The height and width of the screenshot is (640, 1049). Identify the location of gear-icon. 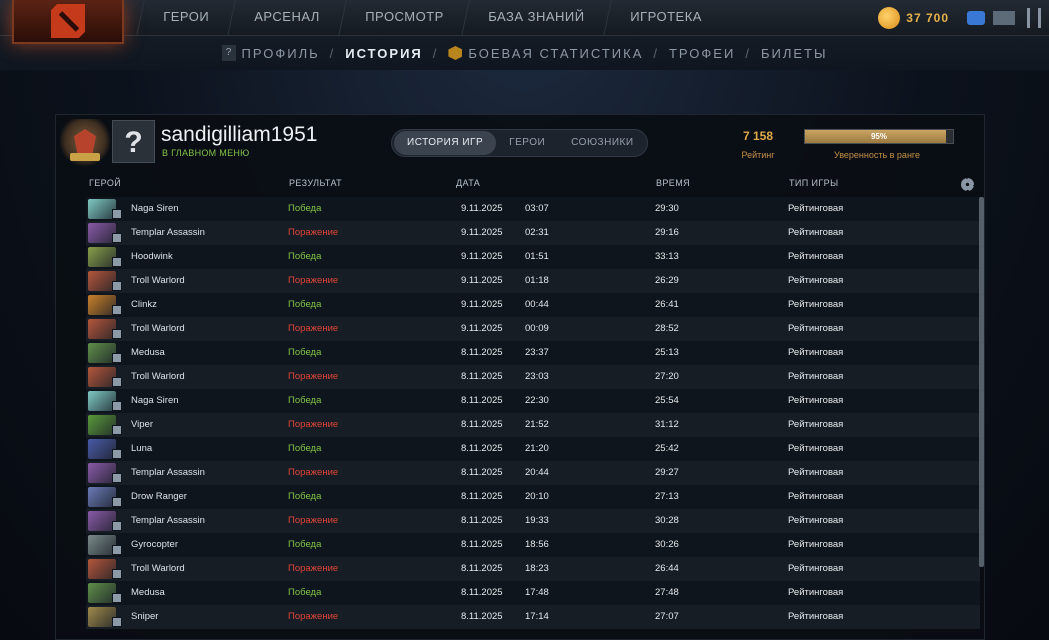
(967, 184).